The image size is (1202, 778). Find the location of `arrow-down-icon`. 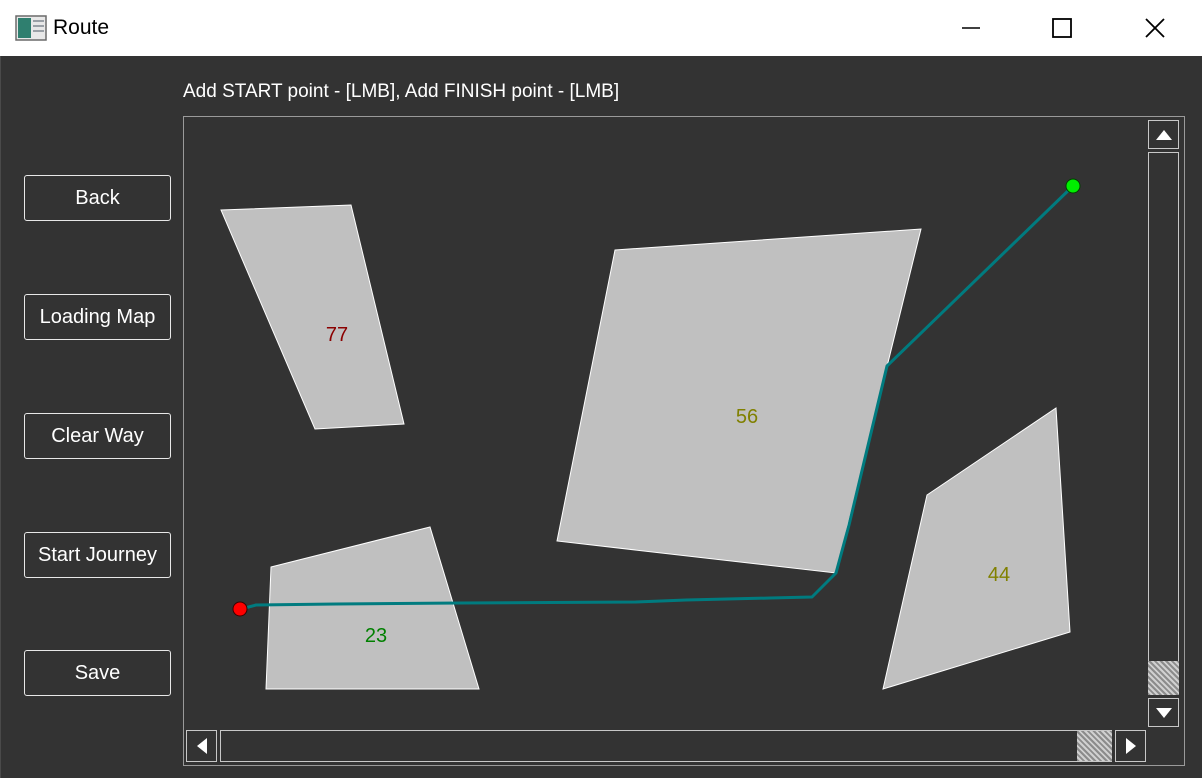

arrow-down-icon is located at coordinates (1163, 712).